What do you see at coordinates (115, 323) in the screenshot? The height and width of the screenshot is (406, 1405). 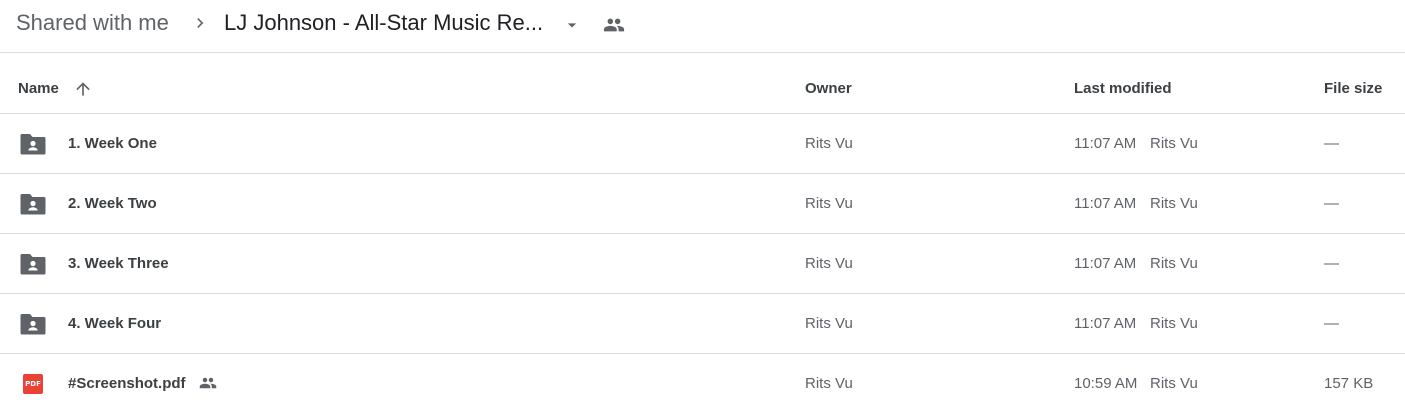 I see `file-name: 4. Week Four` at bounding box center [115, 323].